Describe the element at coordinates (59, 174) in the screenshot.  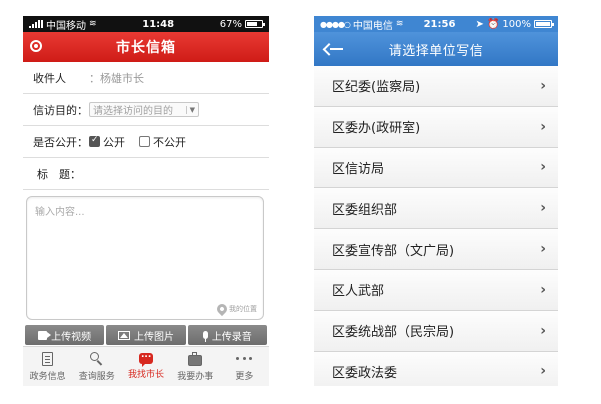
I see `subject-label: 标 题：` at that location.